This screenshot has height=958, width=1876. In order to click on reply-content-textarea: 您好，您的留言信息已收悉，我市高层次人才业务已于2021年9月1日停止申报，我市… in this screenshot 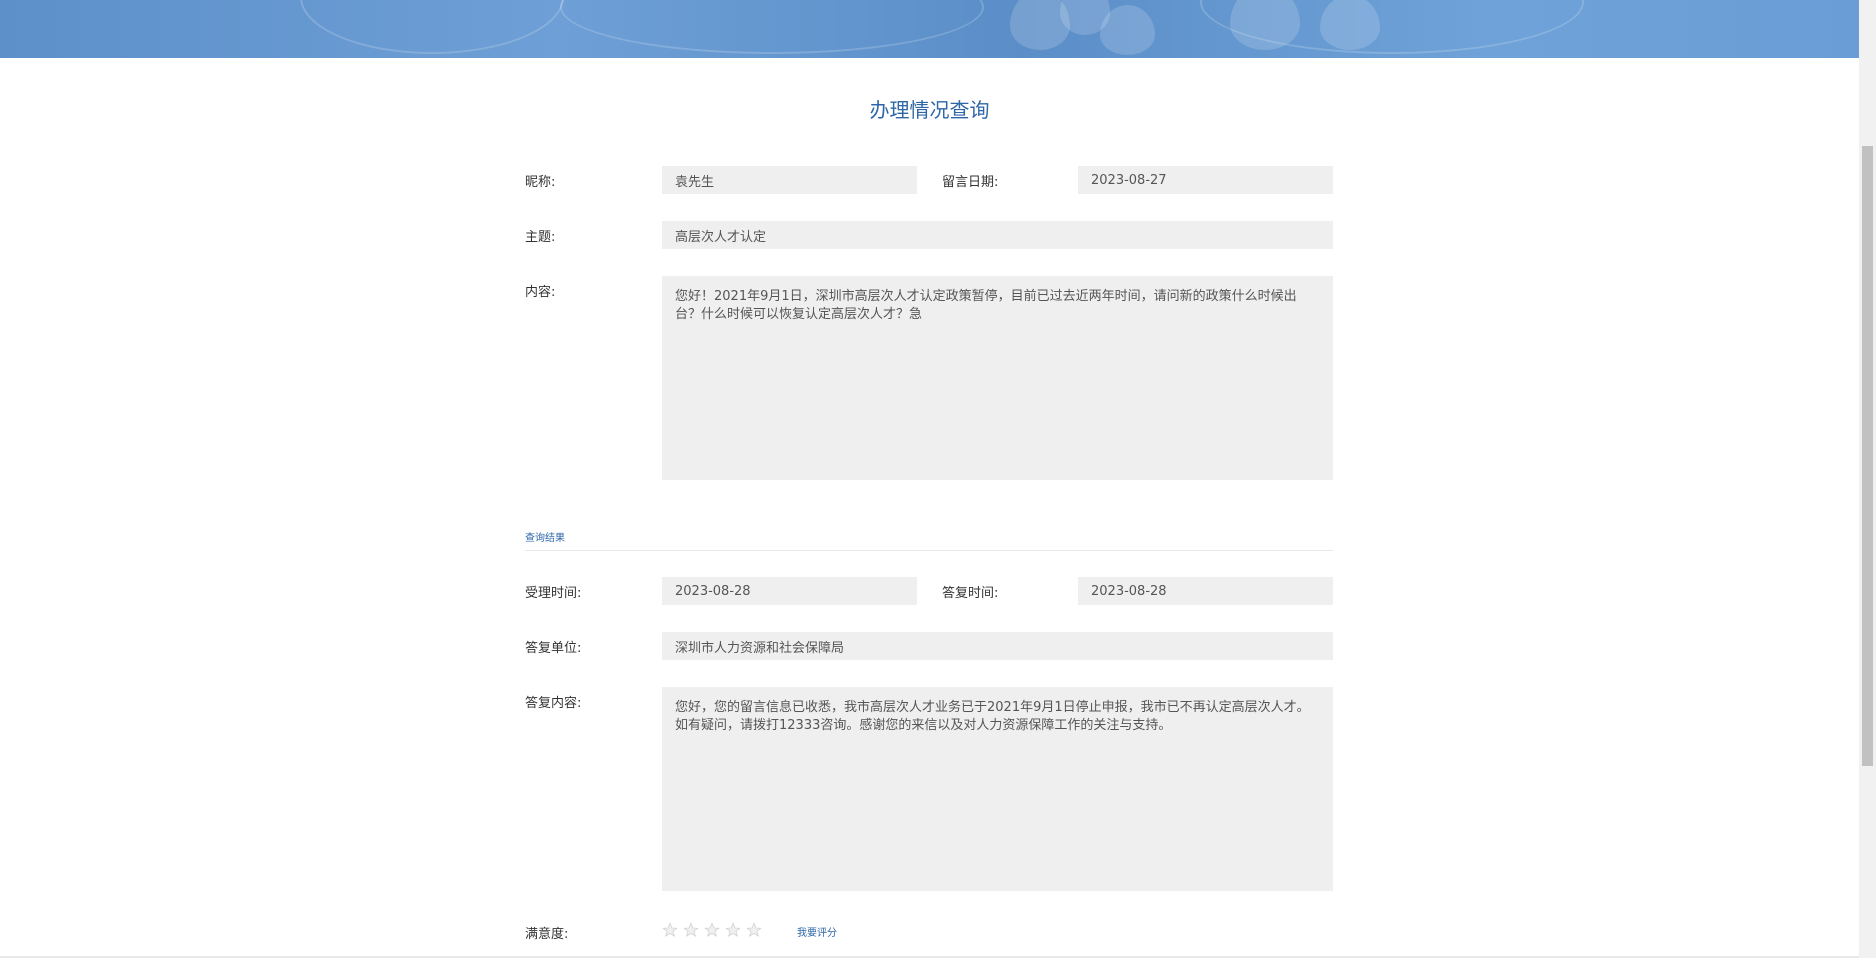, I will do `click(997, 789)`.